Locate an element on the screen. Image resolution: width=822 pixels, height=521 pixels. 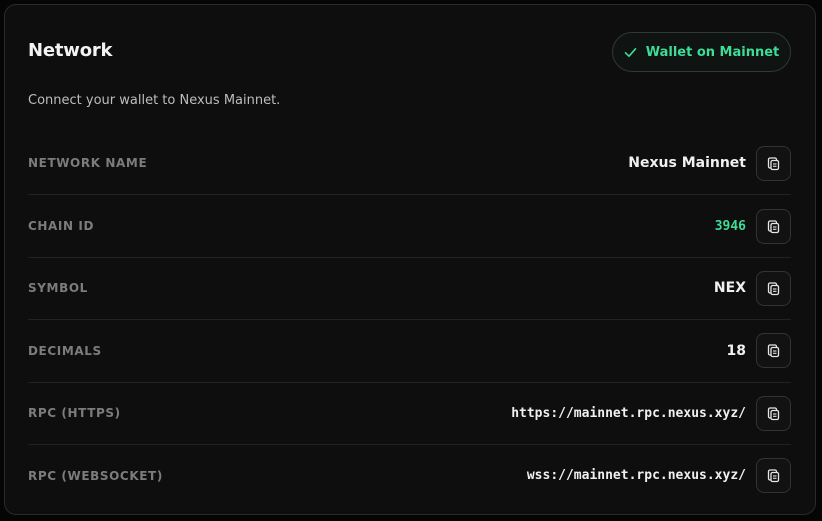
row-decimals: DECIMALS 18 is located at coordinates (409, 350).